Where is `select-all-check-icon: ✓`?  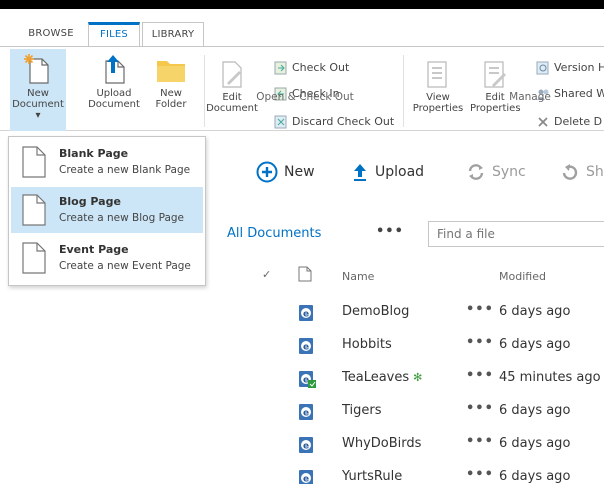
select-all-check-icon: ✓ is located at coordinates (266, 274).